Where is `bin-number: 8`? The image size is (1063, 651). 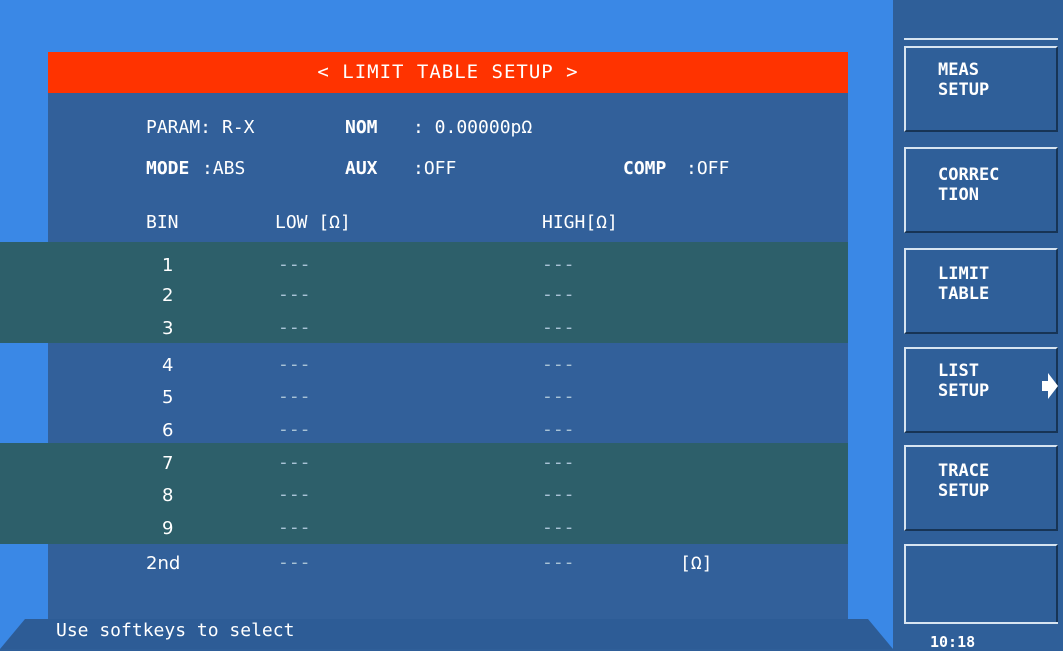 bin-number: 8 is located at coordinates (168, 495).